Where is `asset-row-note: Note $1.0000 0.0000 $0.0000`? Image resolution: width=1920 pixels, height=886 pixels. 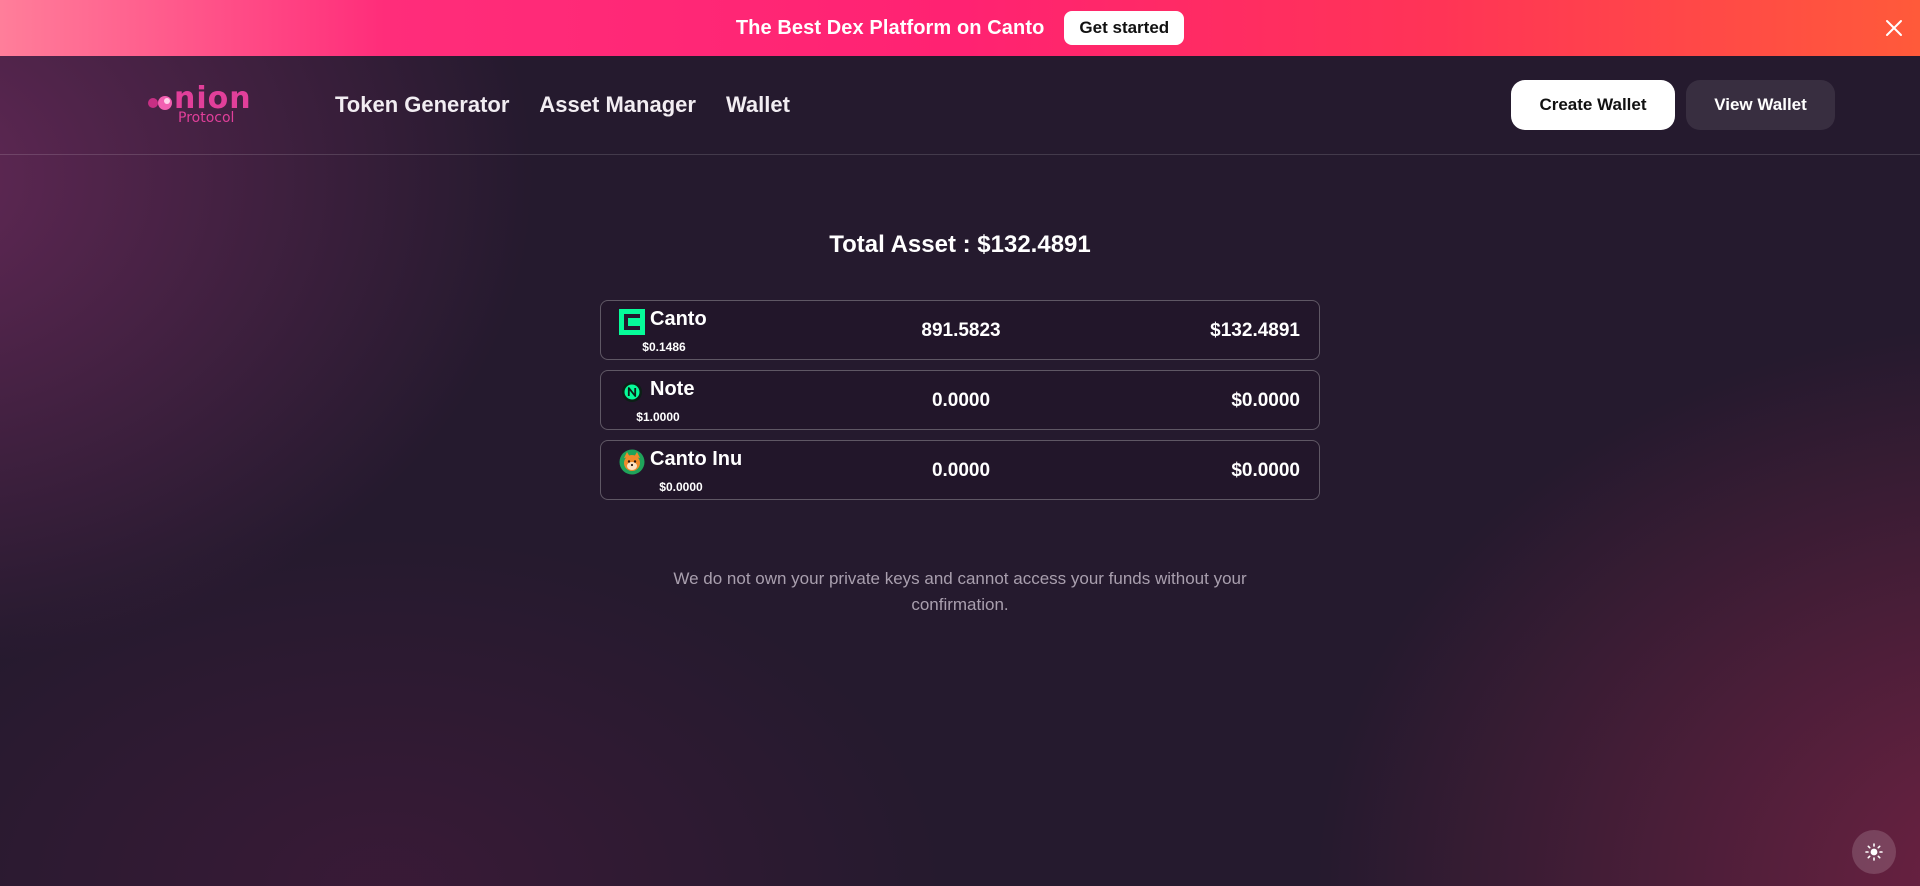 asset-row-note: Note $1.0000 0.0000 $0.0000 is located at coordinates (960, 400).